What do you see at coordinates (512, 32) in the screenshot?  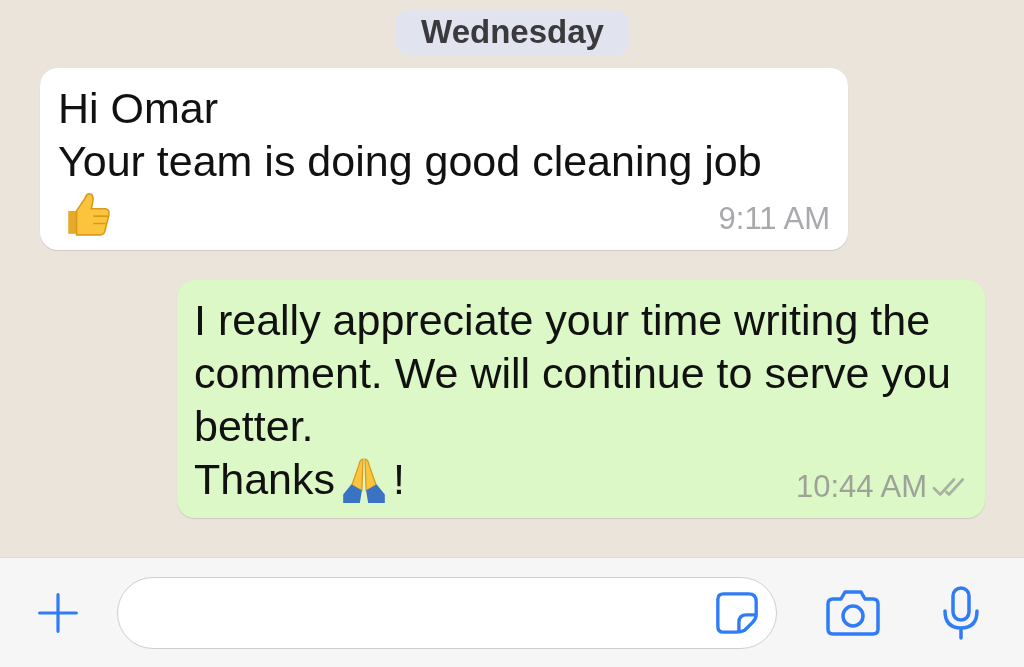 I see `date-divider: Wednesday` at bounding box center [512, 32].